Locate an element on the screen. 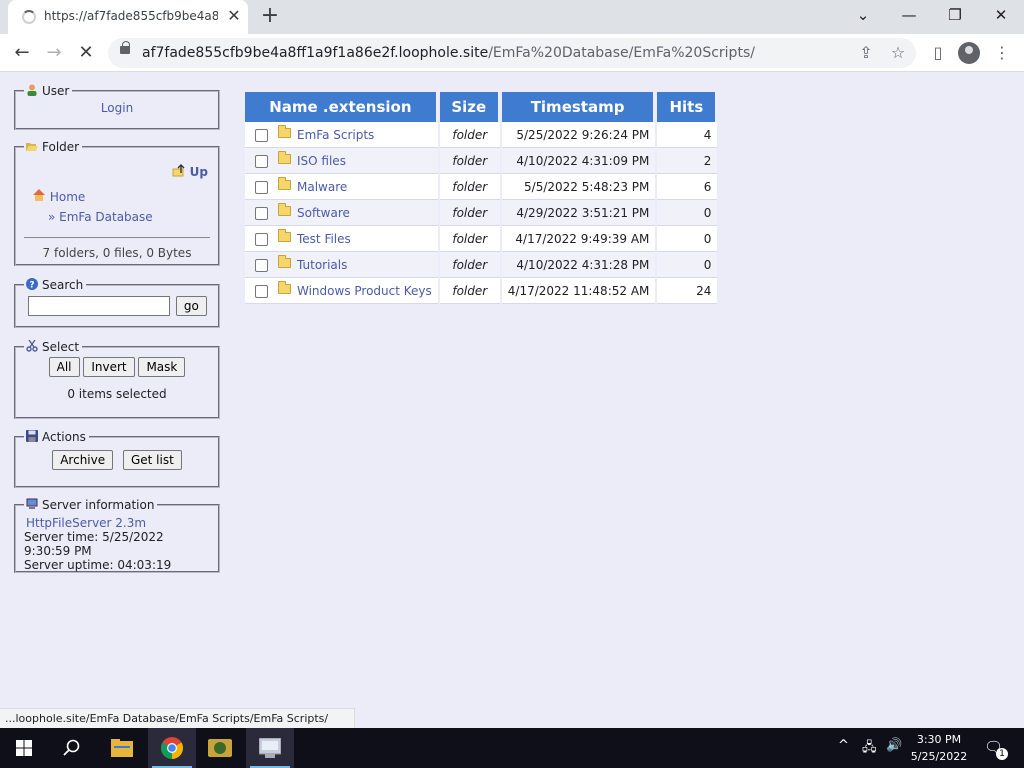  taskbar-app-window is located at coordinates (270, 748).